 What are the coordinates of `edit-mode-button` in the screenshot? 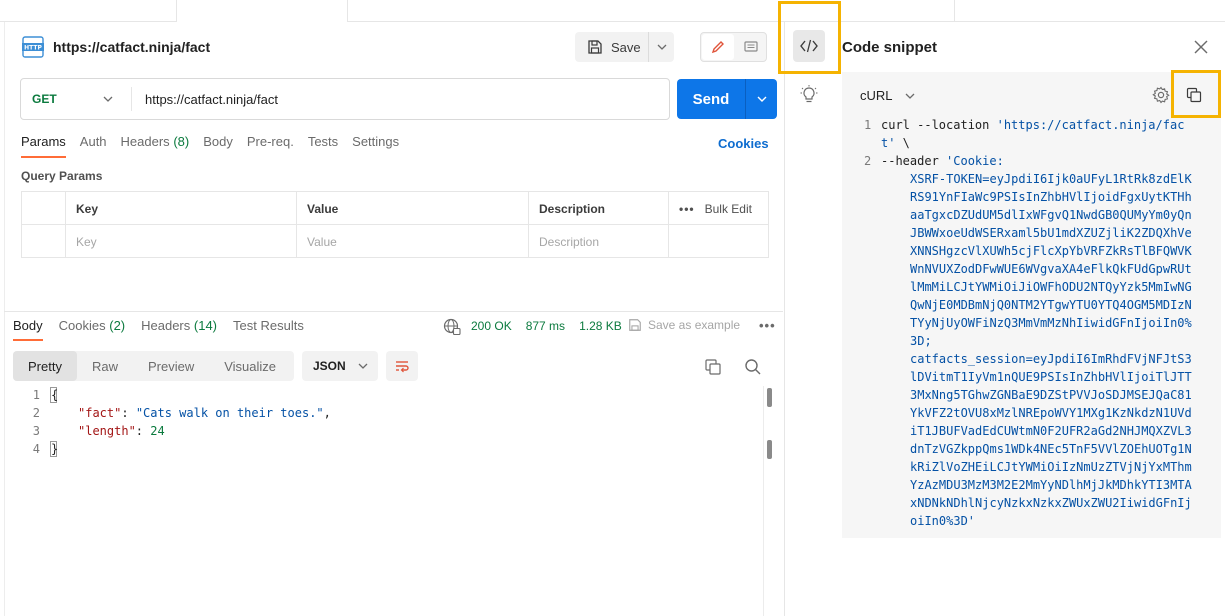 It's located at (718, 47).